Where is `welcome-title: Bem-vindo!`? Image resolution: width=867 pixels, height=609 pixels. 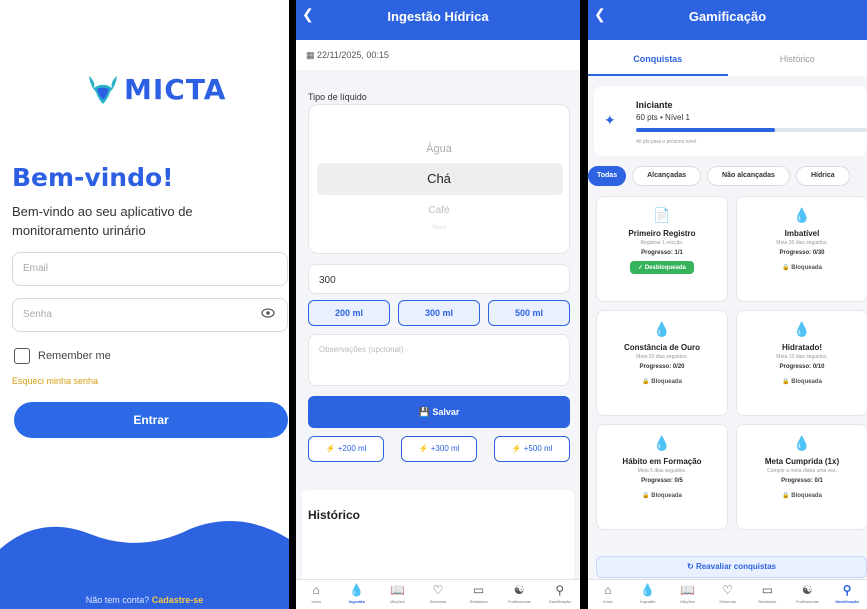 welcome-title: Bem-vindo! is located at coordinates (93, 177).